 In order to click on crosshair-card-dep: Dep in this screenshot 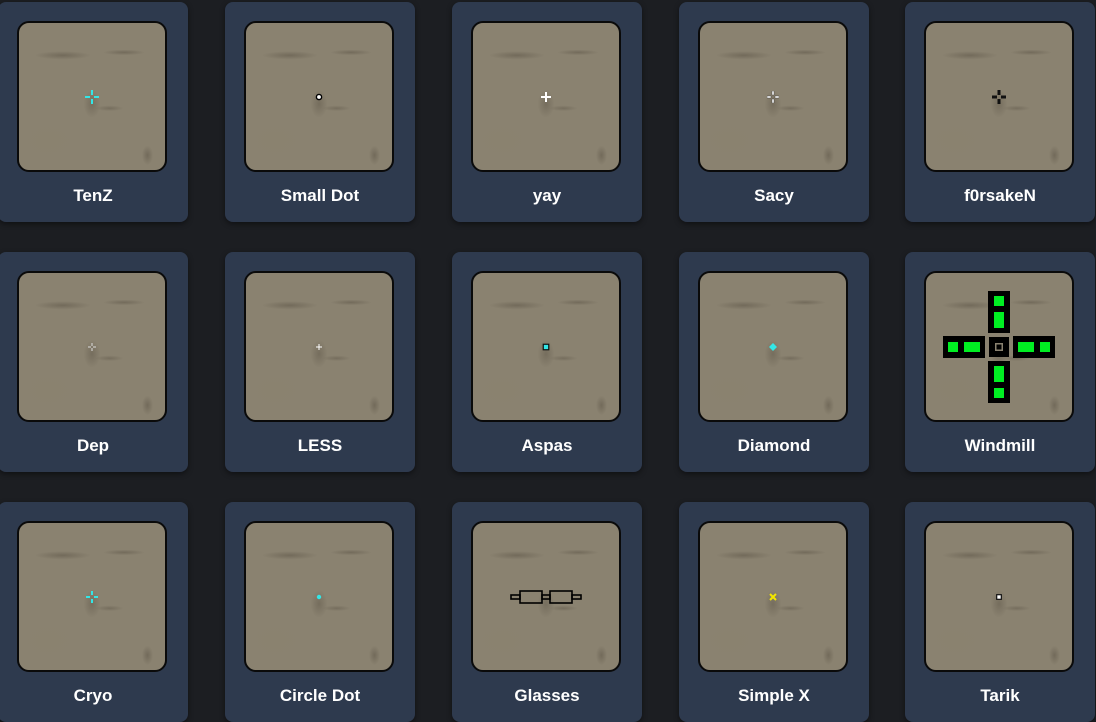, I will do `click(94, 362)`.